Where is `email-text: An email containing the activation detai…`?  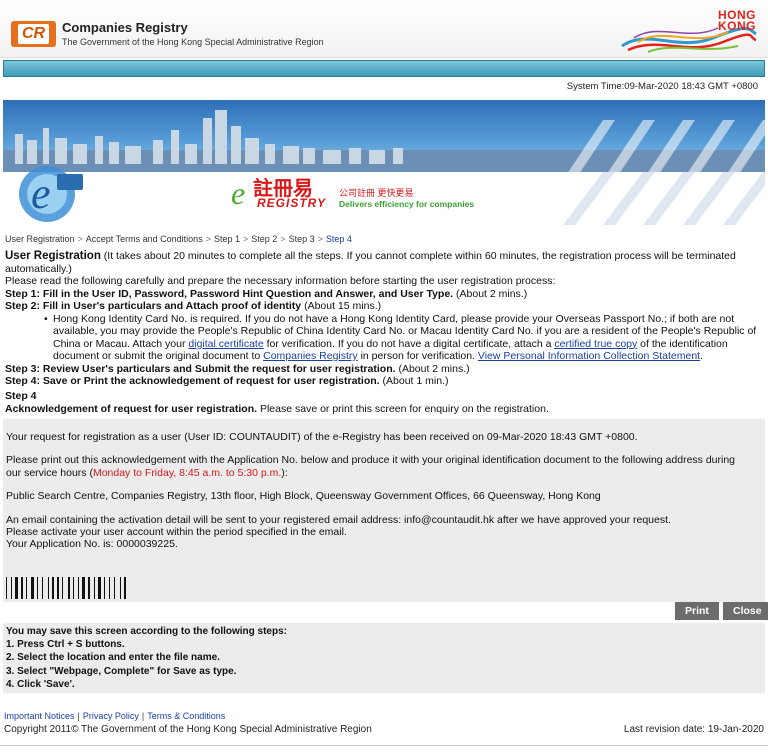
email-text: An email containing the activation detai… is located at coordinates (338, 520).